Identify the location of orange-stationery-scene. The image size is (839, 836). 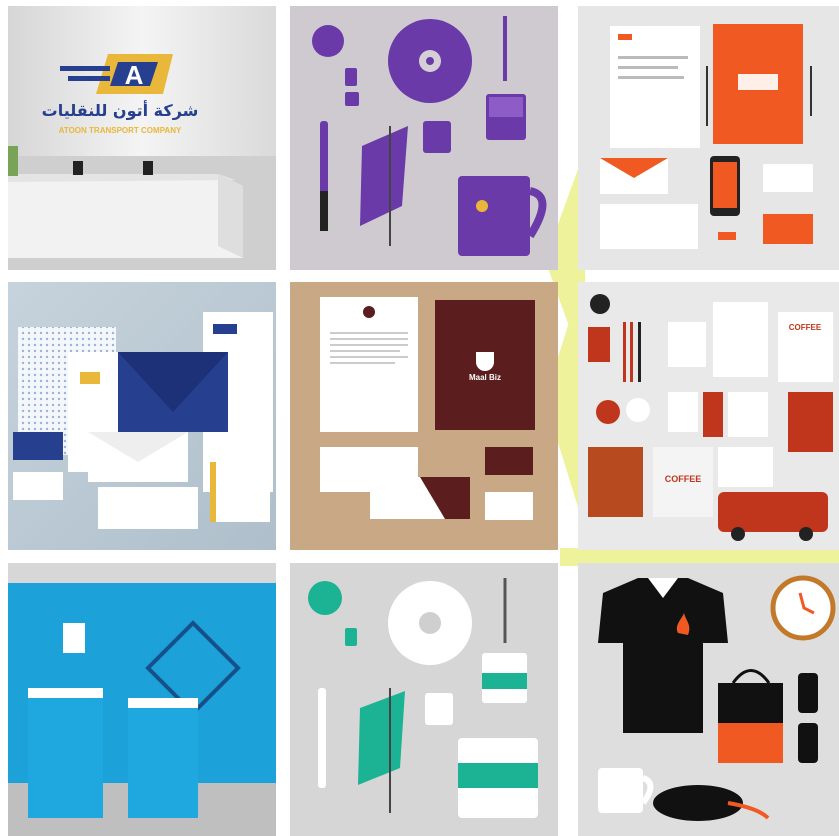
(708, 138).